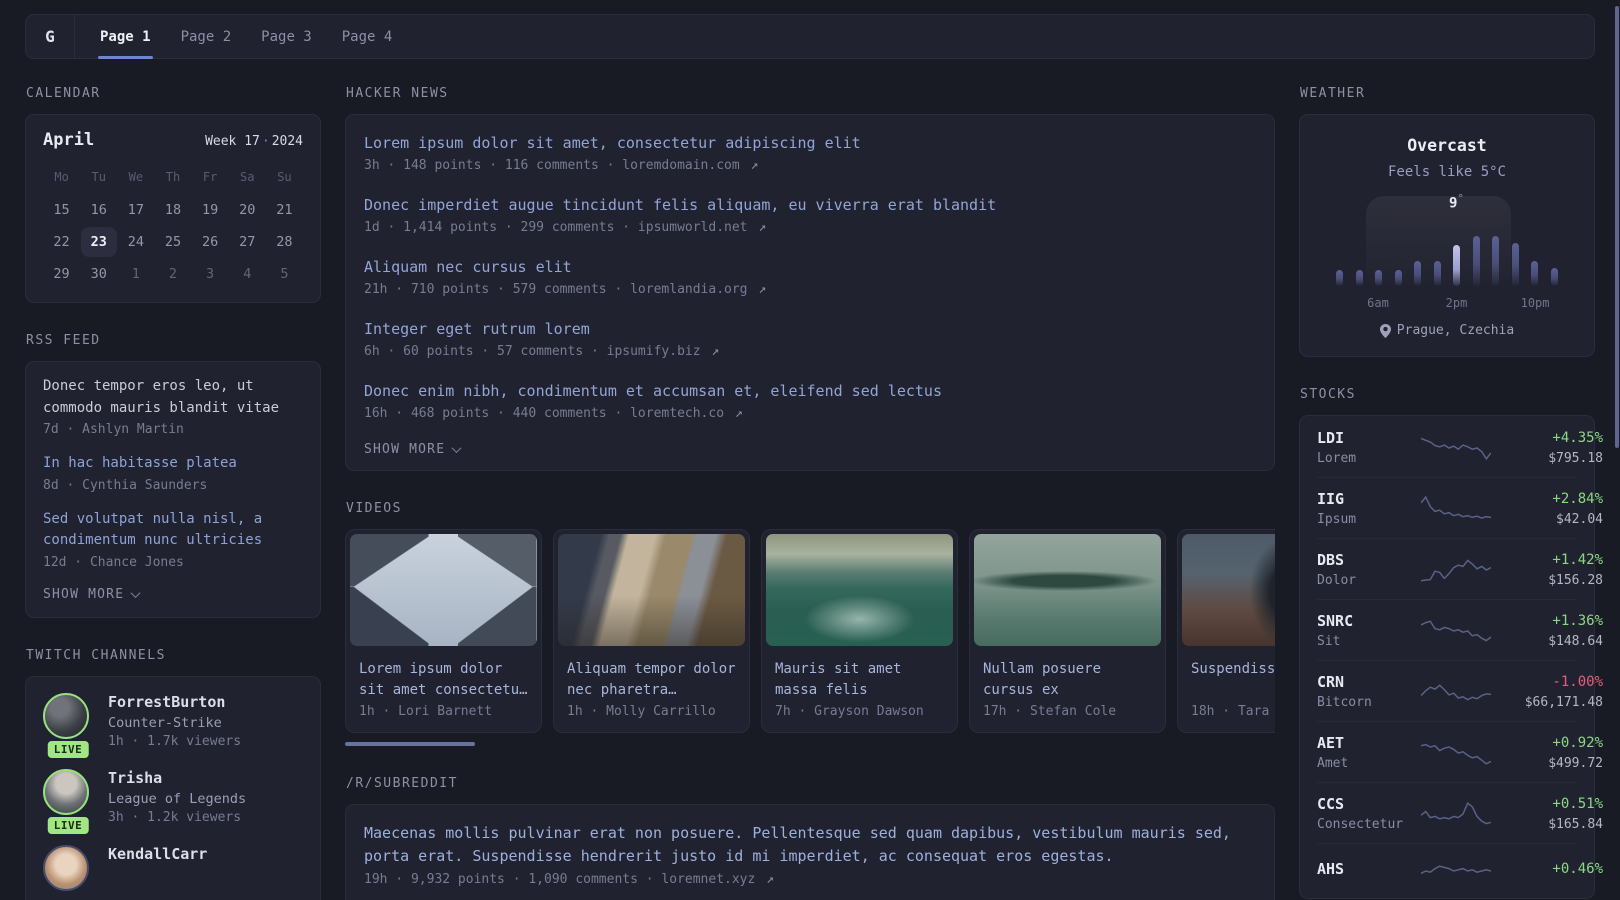 The height and width of the screenshot is (900, 1620). I want to click on calendar-day: 28, so click(284, 242).